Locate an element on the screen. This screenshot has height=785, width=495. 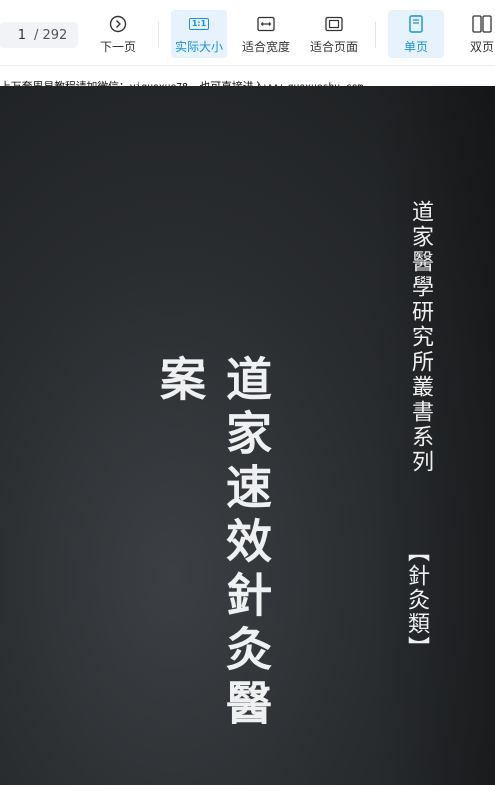
fit-width-button: 适合宽度 is located at coordinates (266, 34).